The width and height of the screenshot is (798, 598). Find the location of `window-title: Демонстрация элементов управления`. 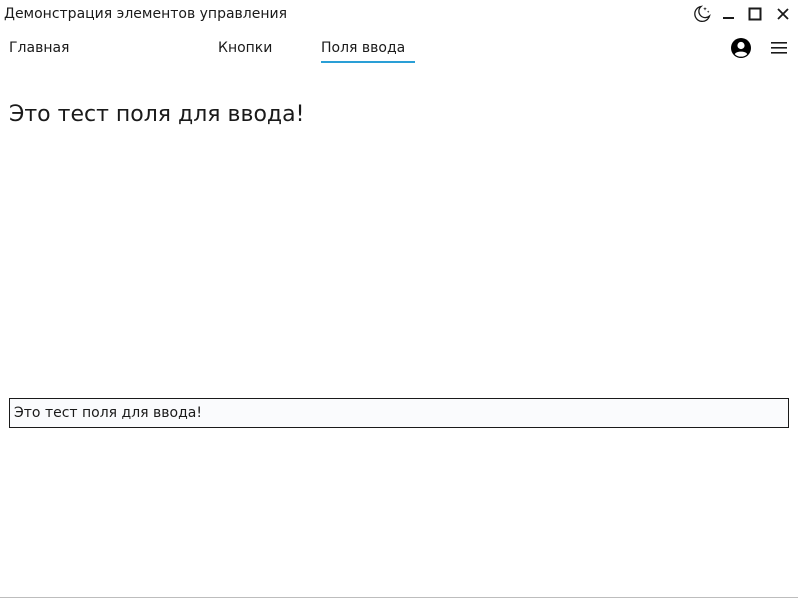

window-title: Демонстрация элементов управления is located at coordinates (146, 14).